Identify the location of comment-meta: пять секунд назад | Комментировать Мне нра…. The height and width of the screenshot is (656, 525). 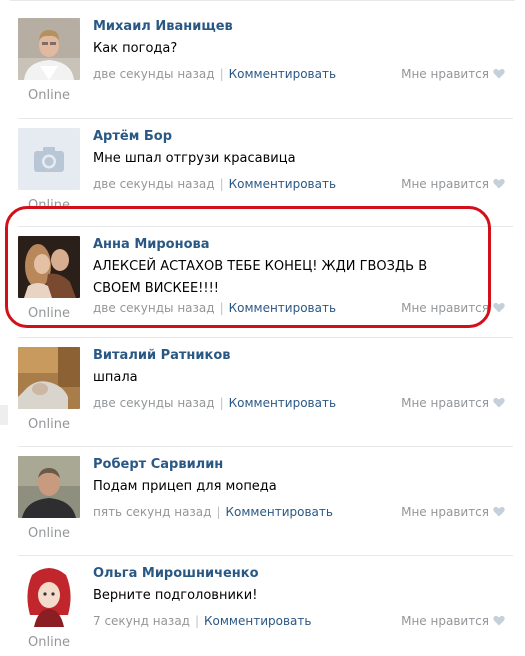
(303, 512).